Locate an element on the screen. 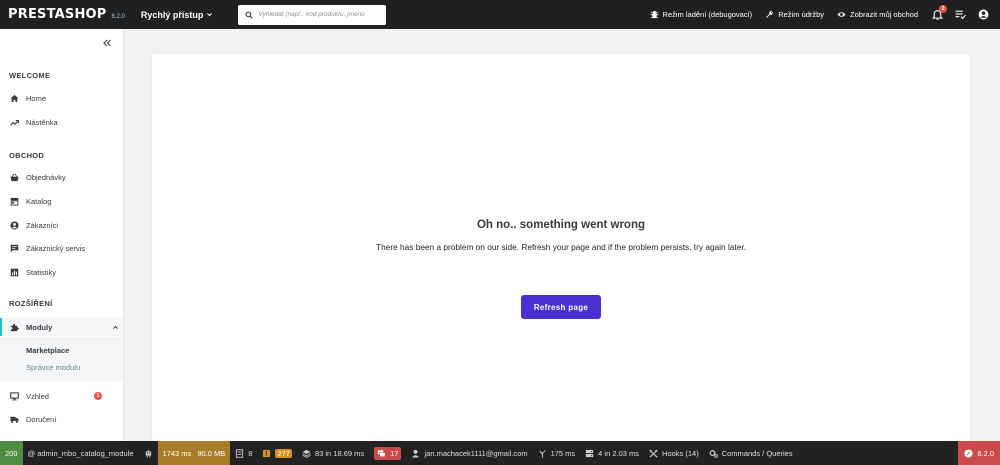 This screenshot has height=465, width=1000. bar-chart-icon is located at coordinates (14, 272).